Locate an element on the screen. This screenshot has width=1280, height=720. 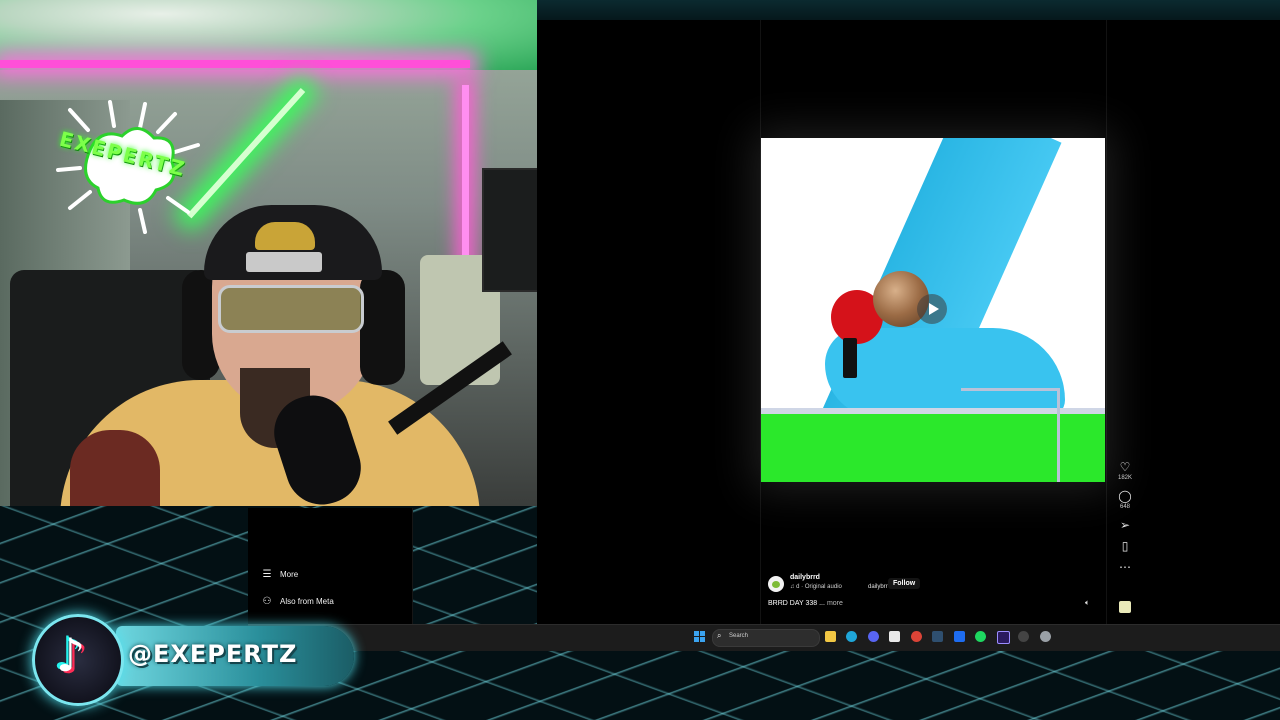
cap-band is located at coordinates (284, 262).